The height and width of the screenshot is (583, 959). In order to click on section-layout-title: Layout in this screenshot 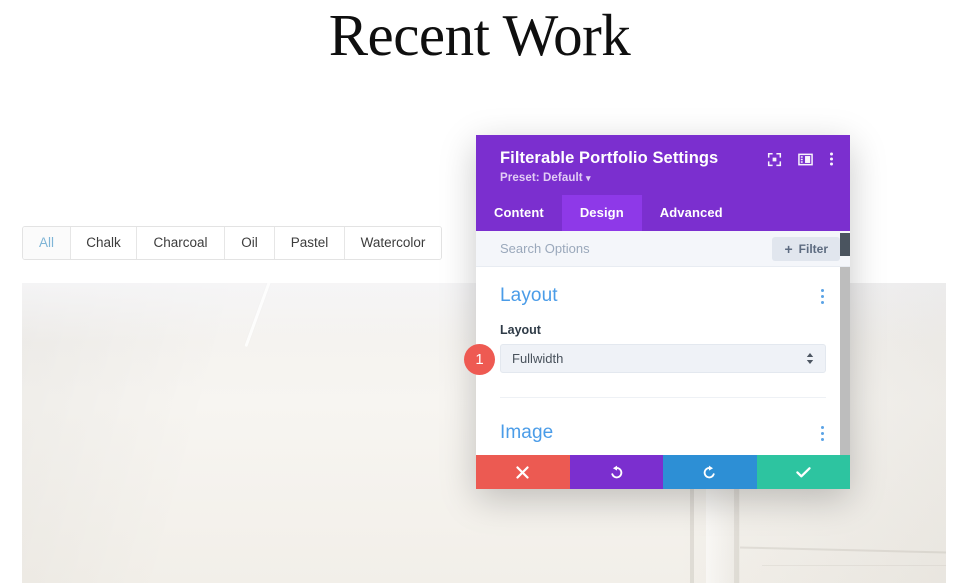, I will do `click(529, 295)`.